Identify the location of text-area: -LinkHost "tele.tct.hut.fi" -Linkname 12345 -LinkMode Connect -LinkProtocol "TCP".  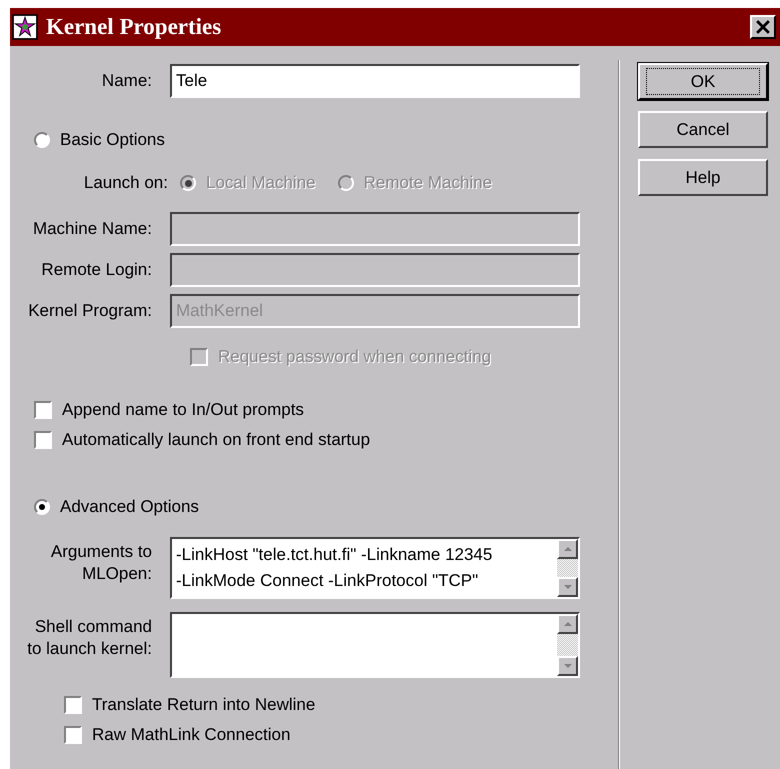
(375, 568).